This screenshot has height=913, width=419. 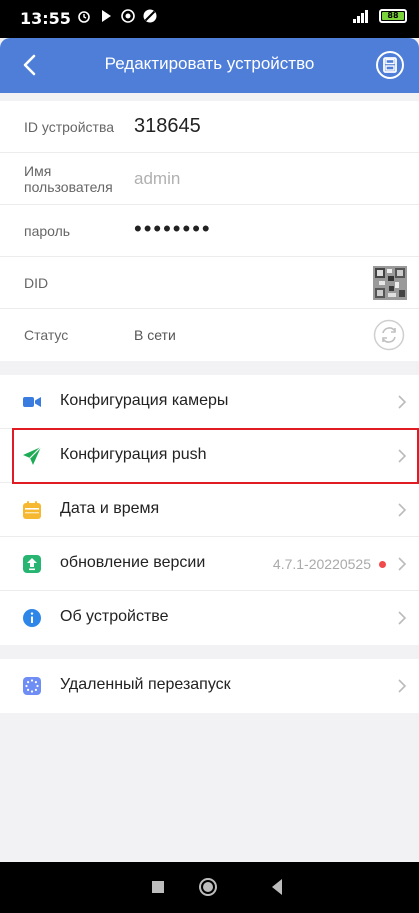 What do you see at coordinates (389, 335) in the screenshot?
I see `refresh-icon` at bounding box center [389, 335].